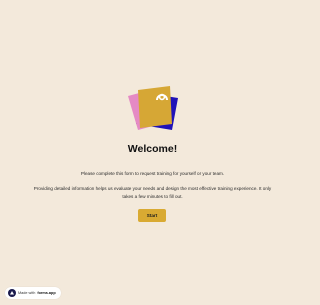  What do you see at coordinates (152, 149) in the screenshot?
I see `page-title: Welcome!` at bounding box center [152, 149].